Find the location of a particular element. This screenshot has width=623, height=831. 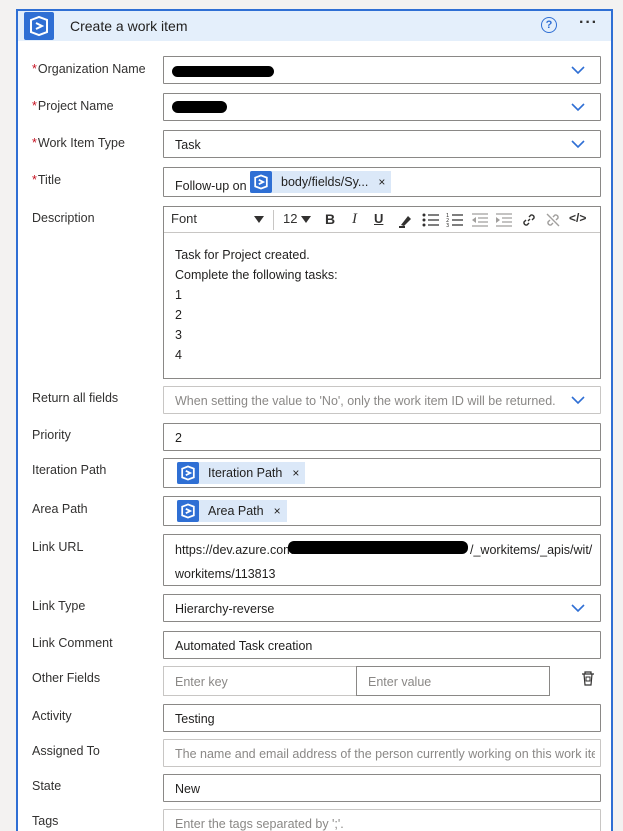

title-input: Follow-up on body/fields/Sy... × is located at coordinates (382, 182).